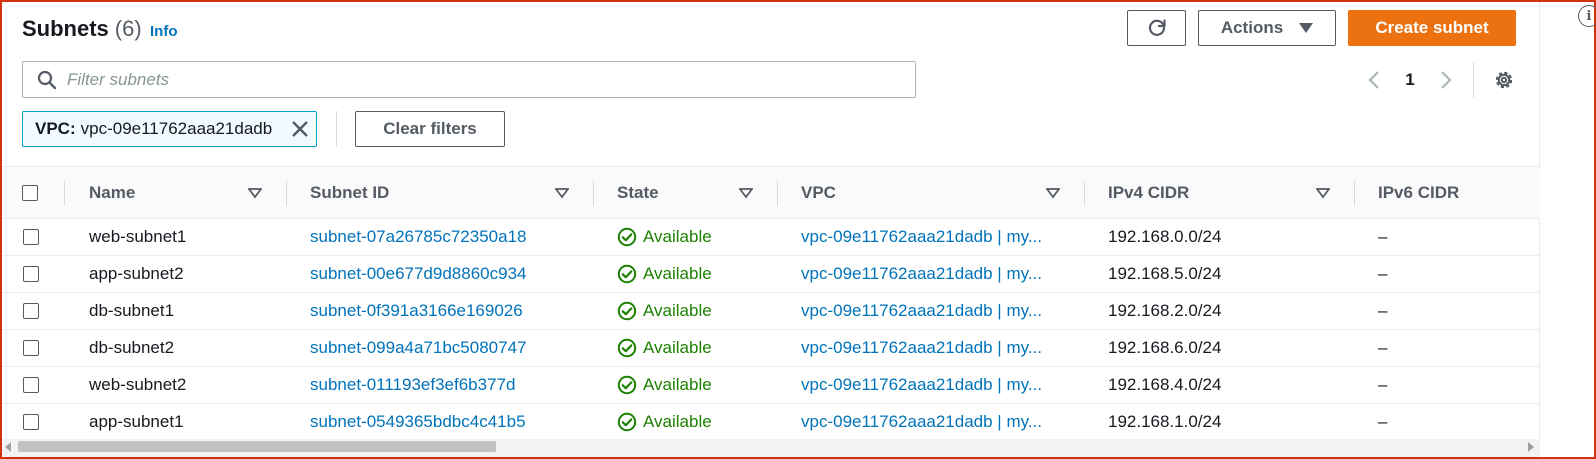 The width and height of the screenshot is (1596, 459). What do you see at coordinates (128, 28) in the screenshot?
I see `subnet-count: (6)` at bounding box center [128, 28].